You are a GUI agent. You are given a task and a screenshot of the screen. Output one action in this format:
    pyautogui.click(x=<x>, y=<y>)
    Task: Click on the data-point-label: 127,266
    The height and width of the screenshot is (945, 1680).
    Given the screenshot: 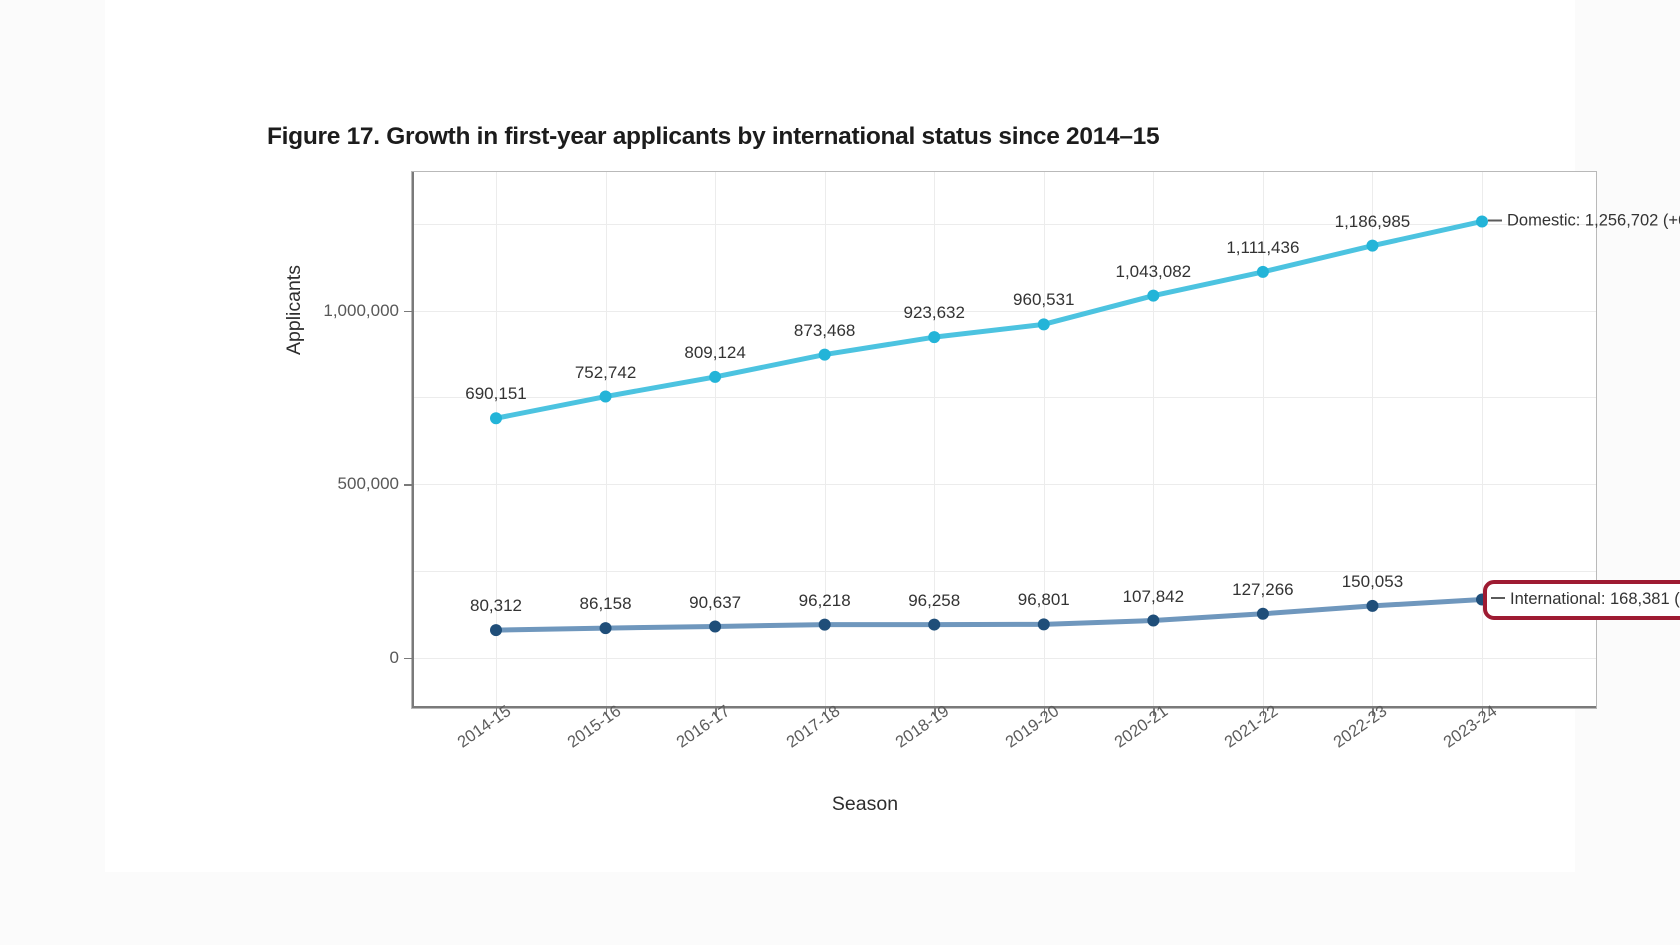 What is the action you would take?
    pyautogui.click(x=1263, y=589)
    